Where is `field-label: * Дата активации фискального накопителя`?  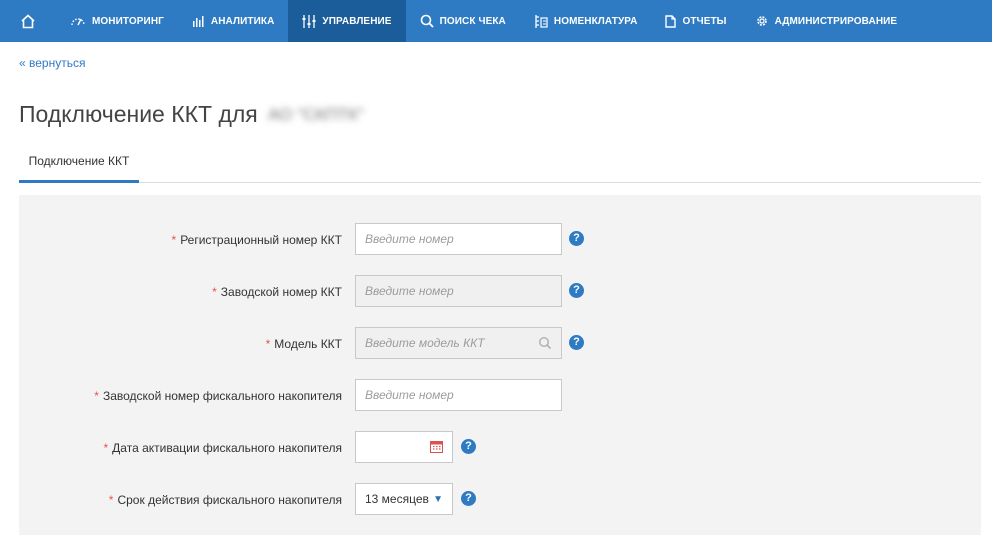 field-label: * Дата активации фискального накопителя is located at coordinates (223, 448).